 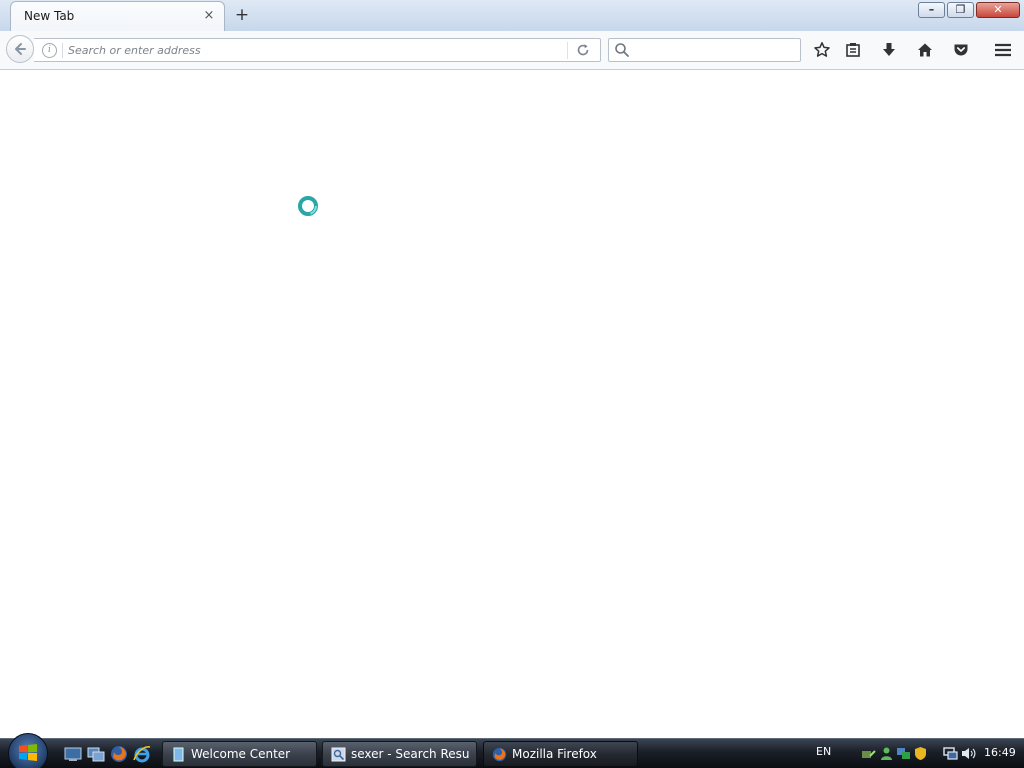 I want to click on taskbar-button-welcome-center: Welcome Center, so click(x=239, y=754).